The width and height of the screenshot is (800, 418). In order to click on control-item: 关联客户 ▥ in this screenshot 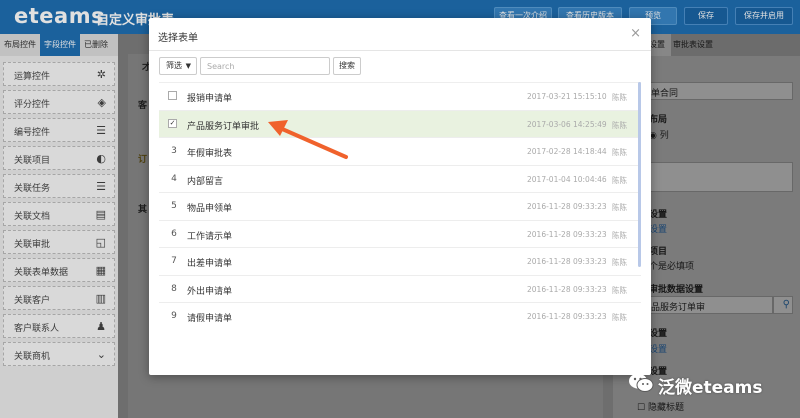, I will do `click(59, 298)`.